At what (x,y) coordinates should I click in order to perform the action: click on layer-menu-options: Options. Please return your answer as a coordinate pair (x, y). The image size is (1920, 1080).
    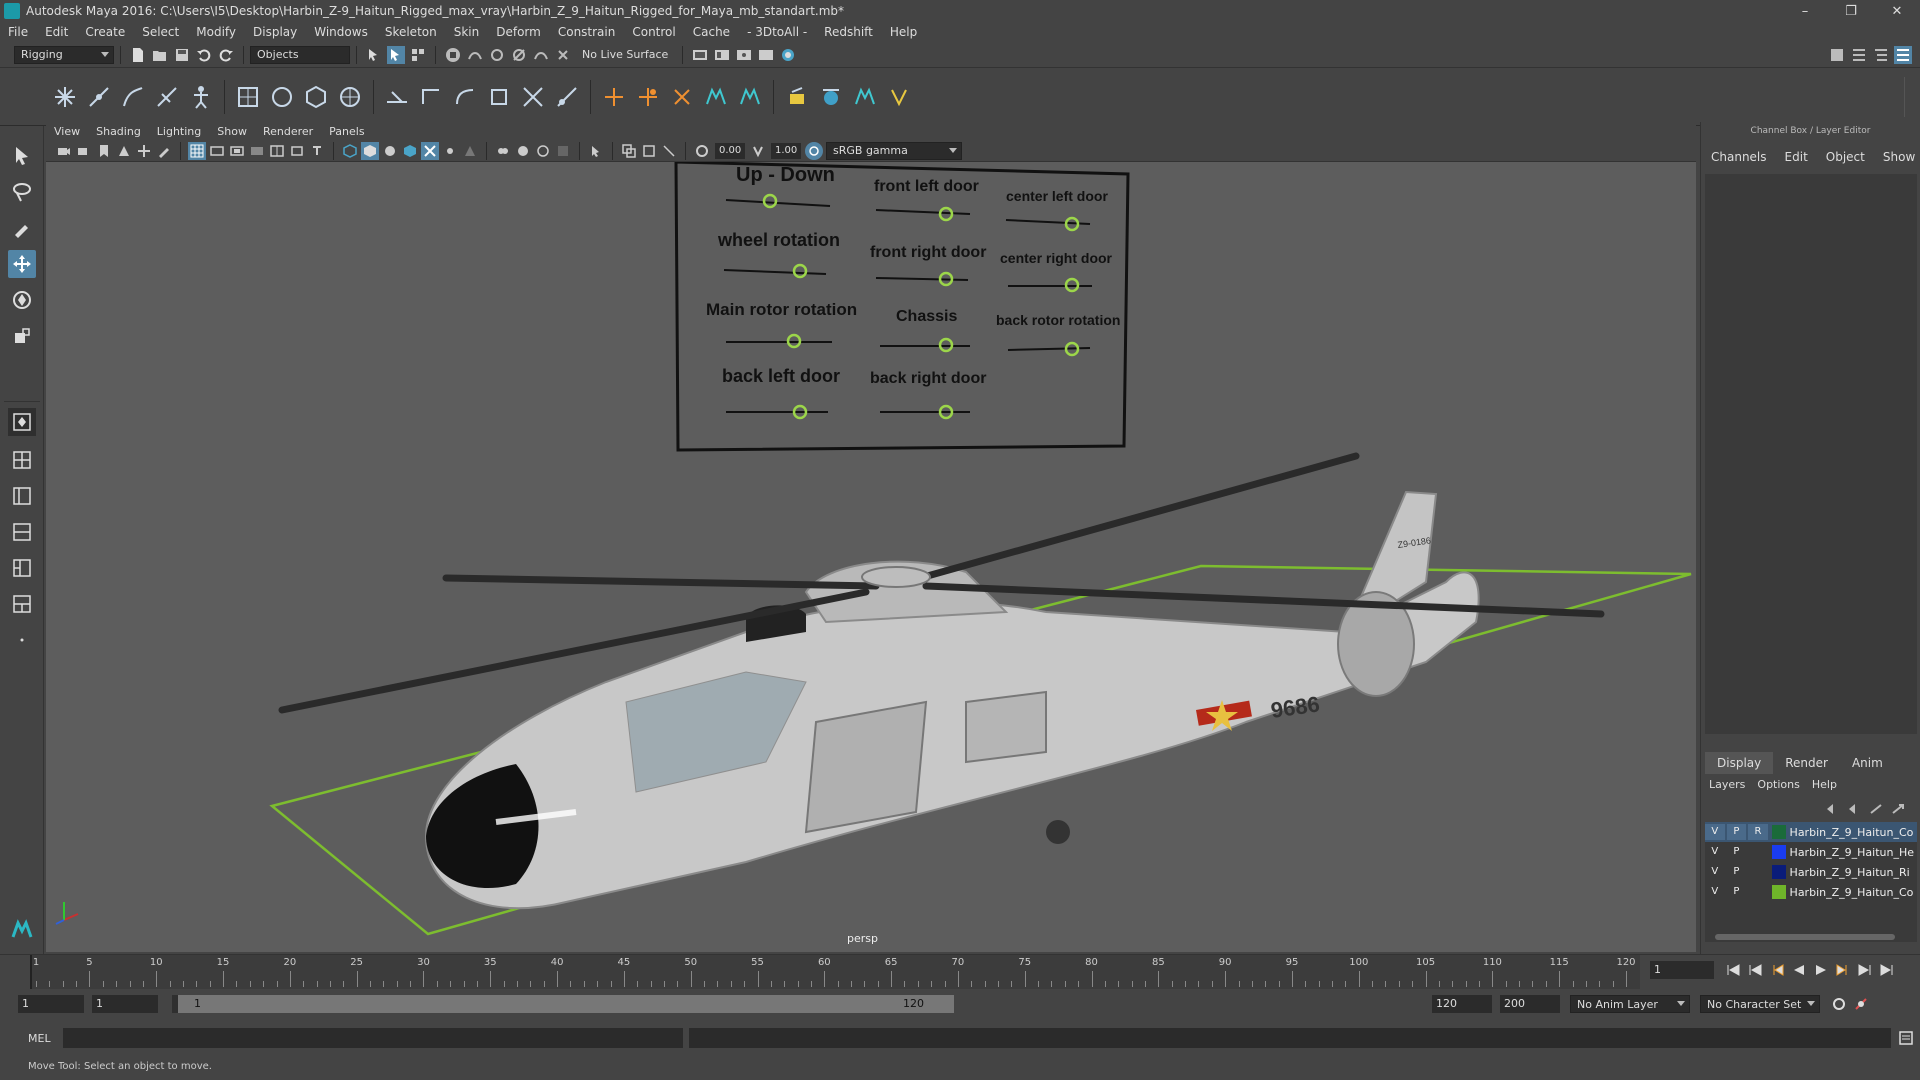
    Looking at the image, I should click on (1778, 784).